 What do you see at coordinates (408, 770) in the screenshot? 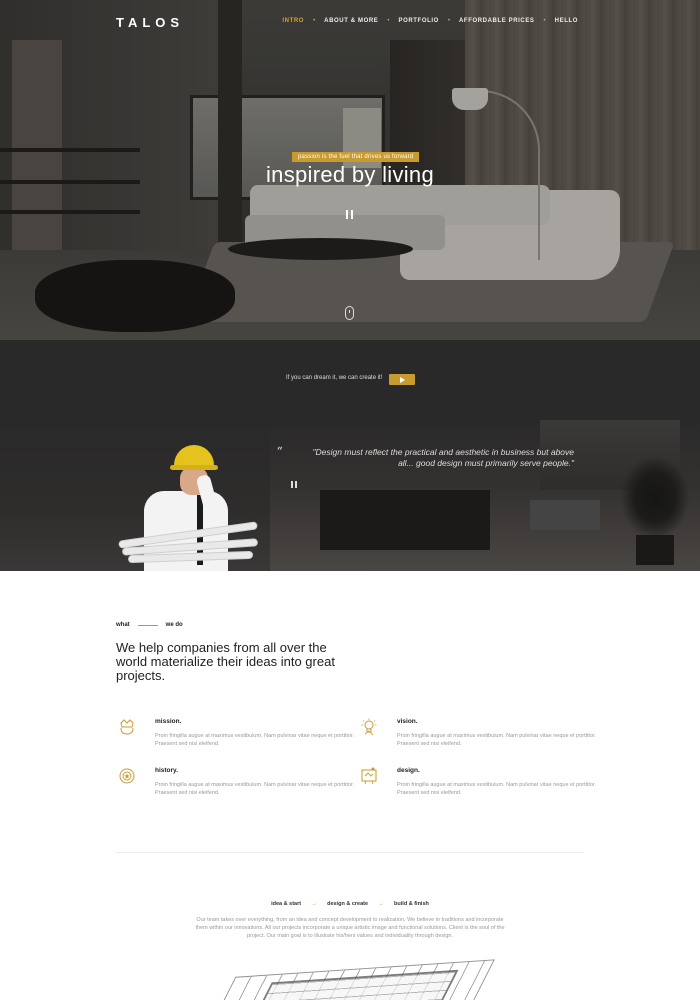
I see `feature-title: design.` at bounding box center [408, 770].